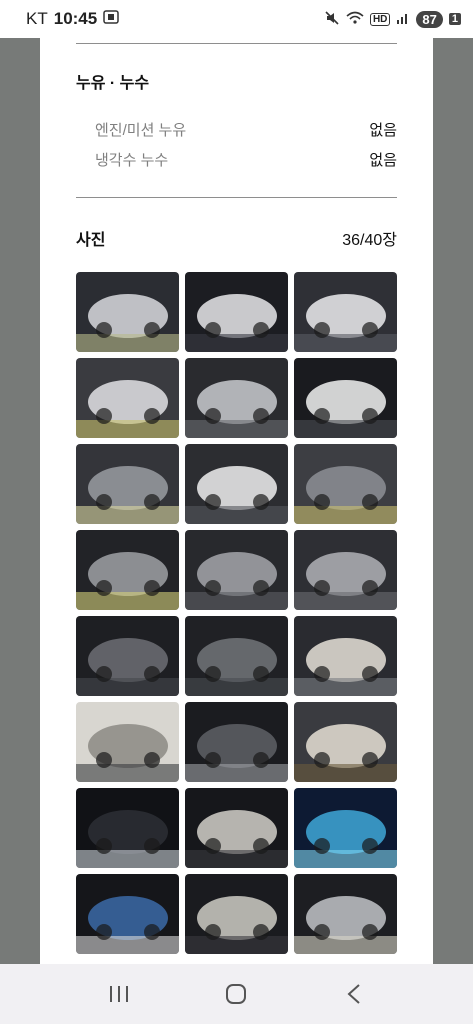  Describe the element at coordinates (20, 501) in the screenshot. I see `modal-backdrop-left` at that location.